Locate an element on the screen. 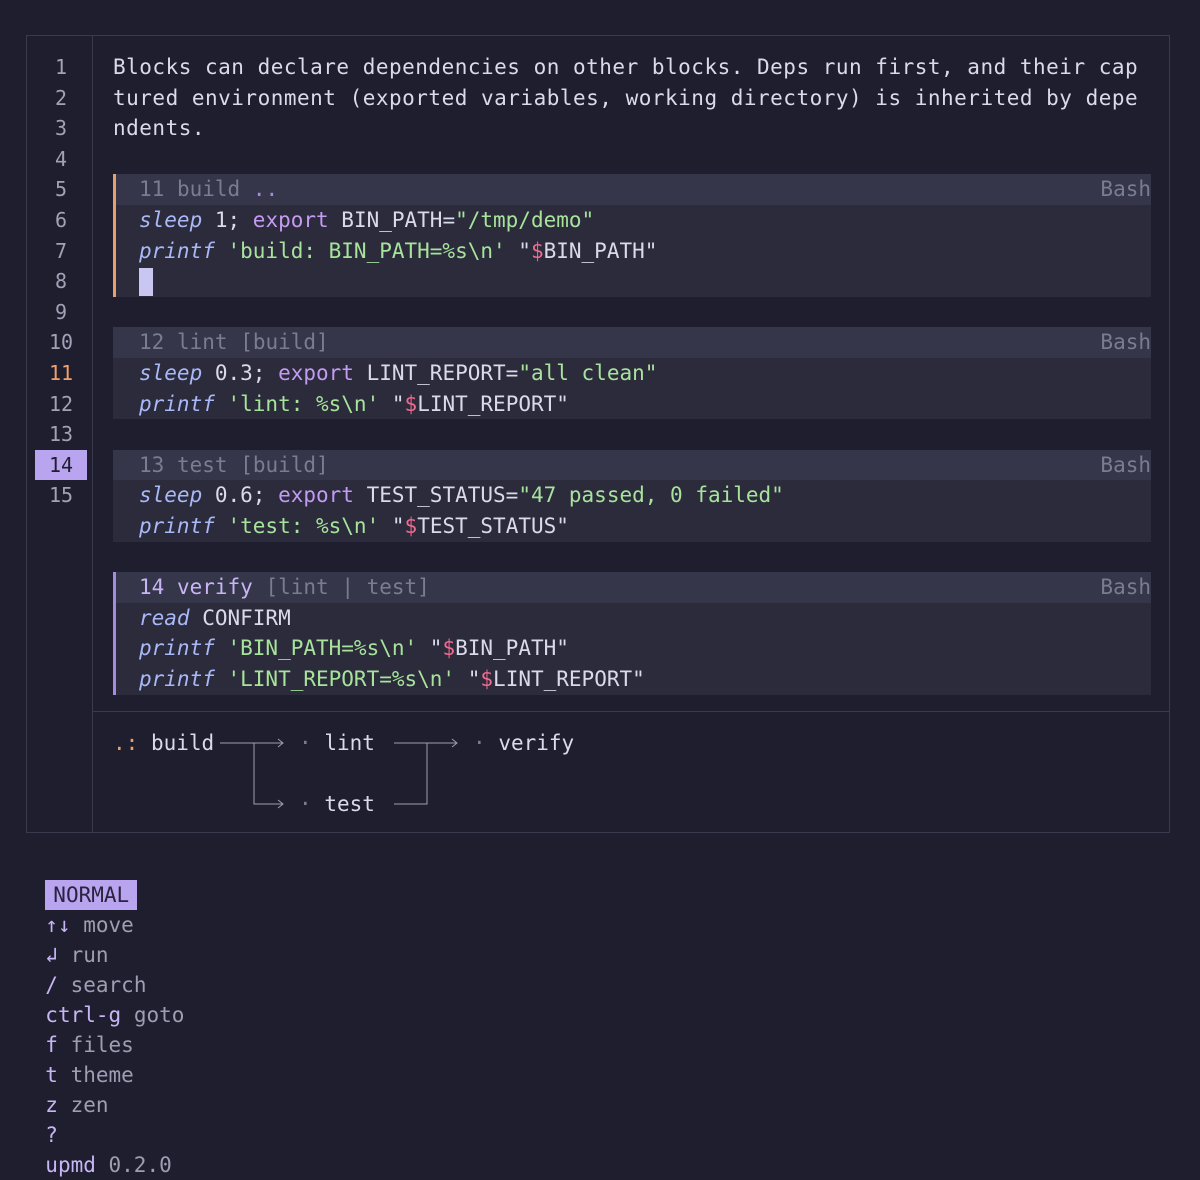 The width and height of the screenshot is (1200, 1180). hint-key: f is located at coordinates (51, 1045).